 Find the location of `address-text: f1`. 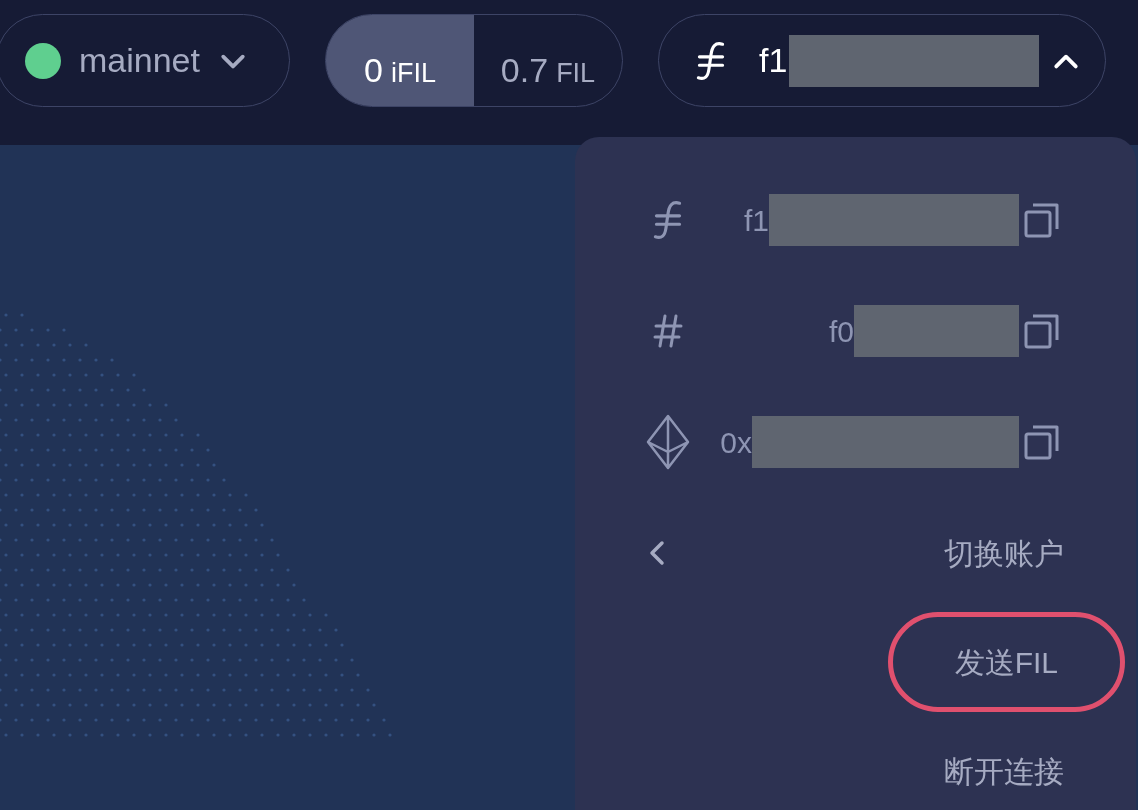

address-text: f1 is located at coordinates (756, 220).